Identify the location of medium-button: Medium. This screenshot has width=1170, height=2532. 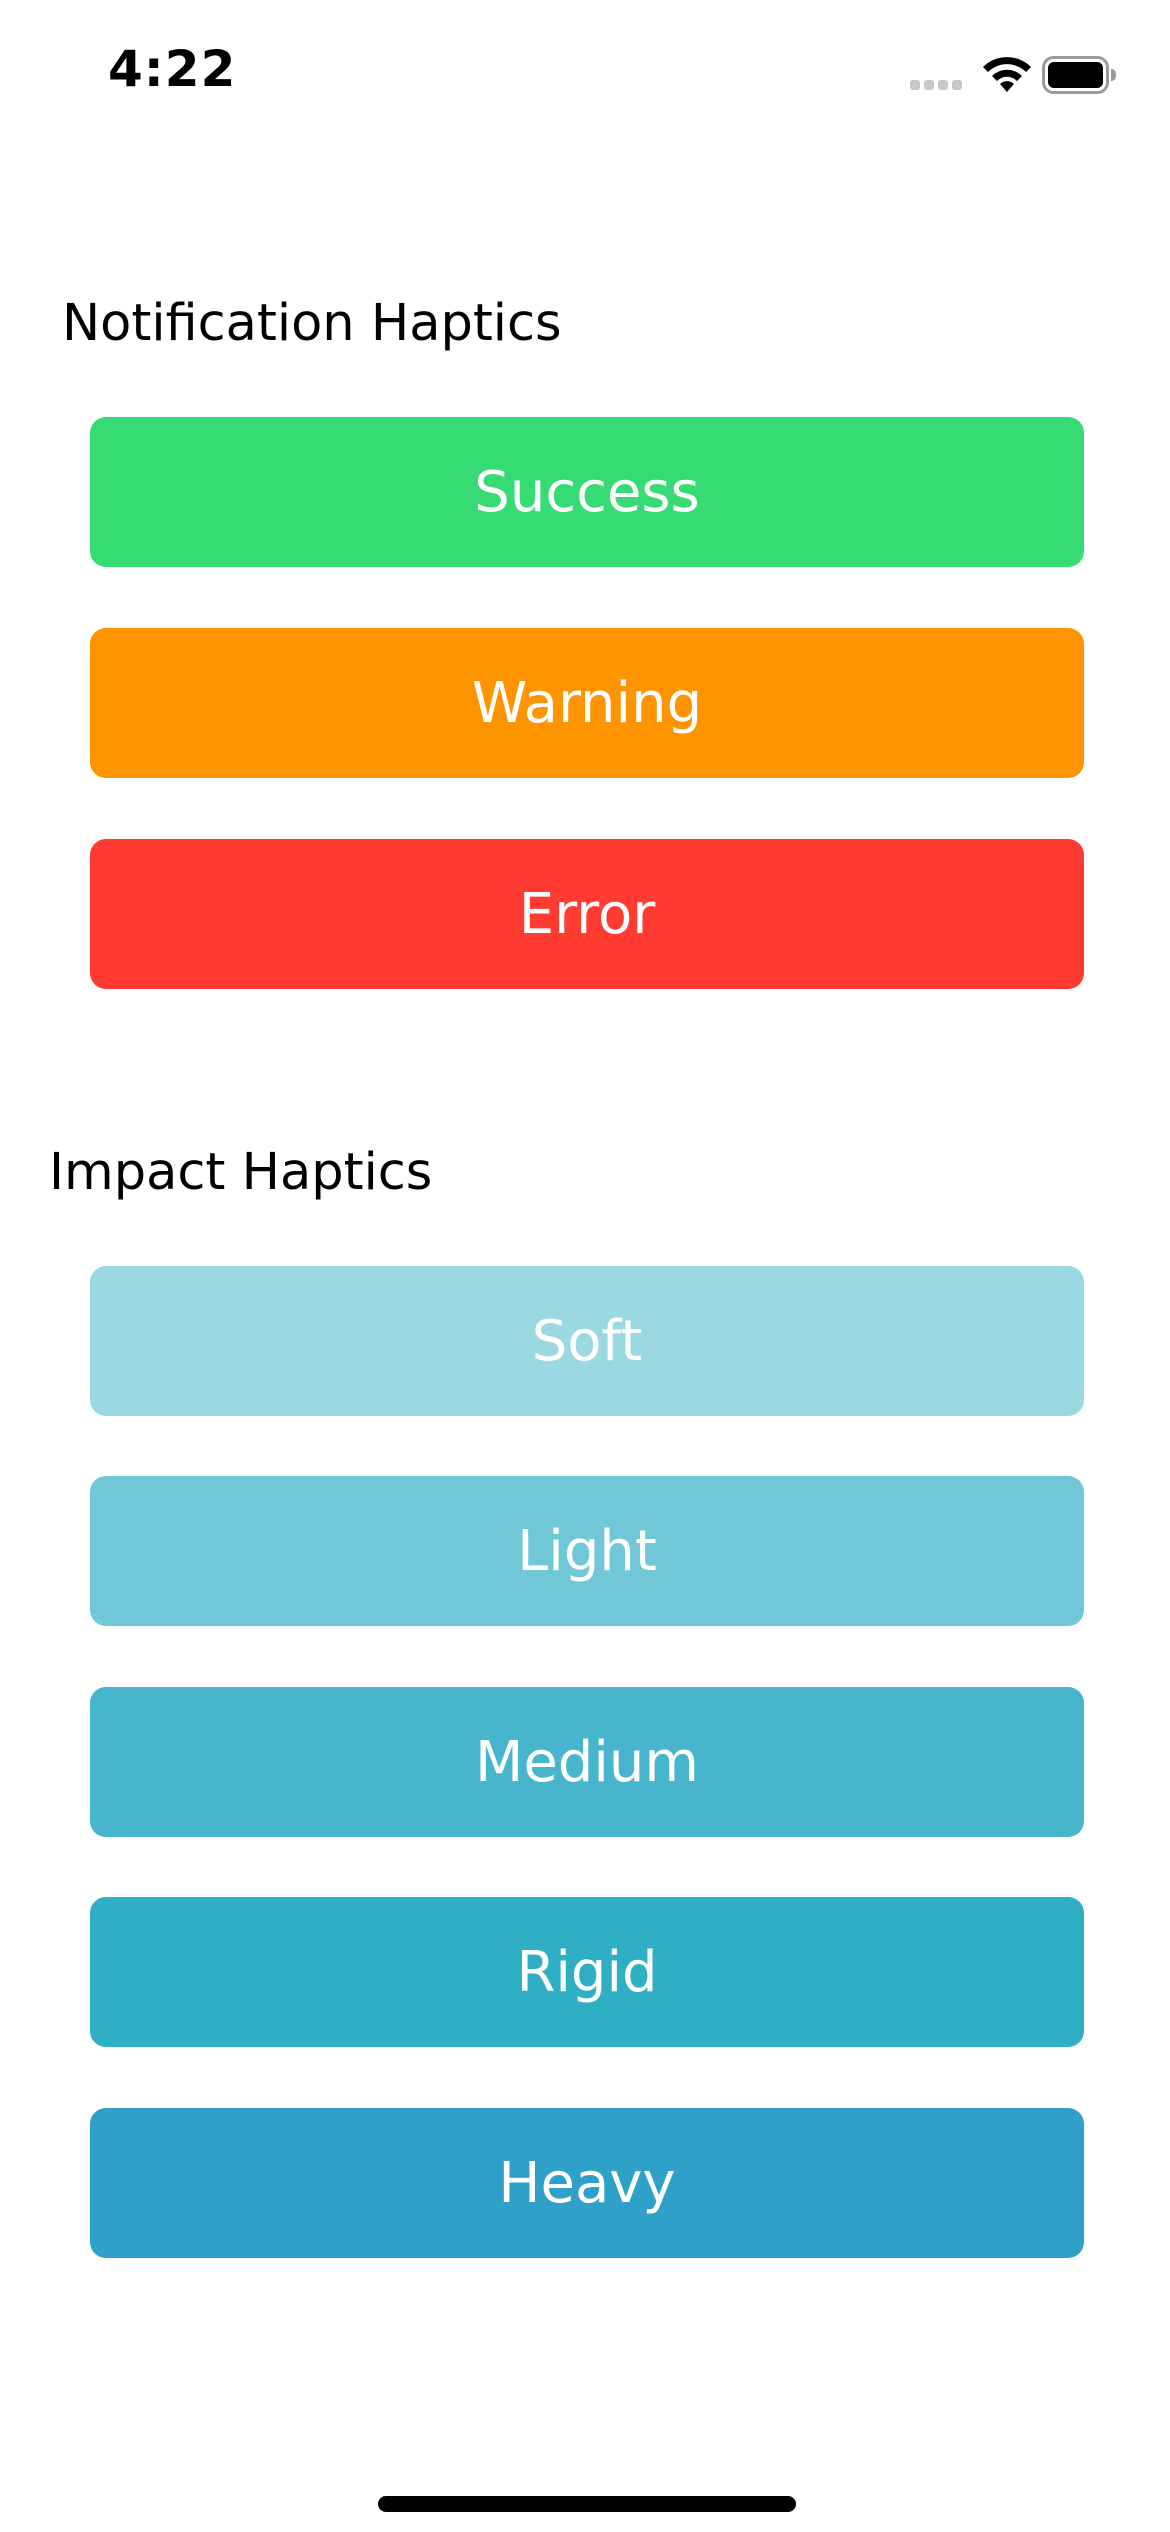
(587, 1762).